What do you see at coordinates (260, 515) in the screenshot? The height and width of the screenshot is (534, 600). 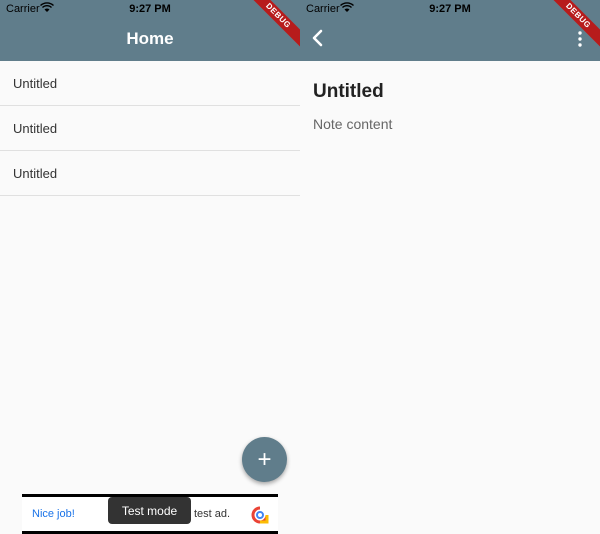 I see `ad-logo-icon` at bounding box center [260, 515].